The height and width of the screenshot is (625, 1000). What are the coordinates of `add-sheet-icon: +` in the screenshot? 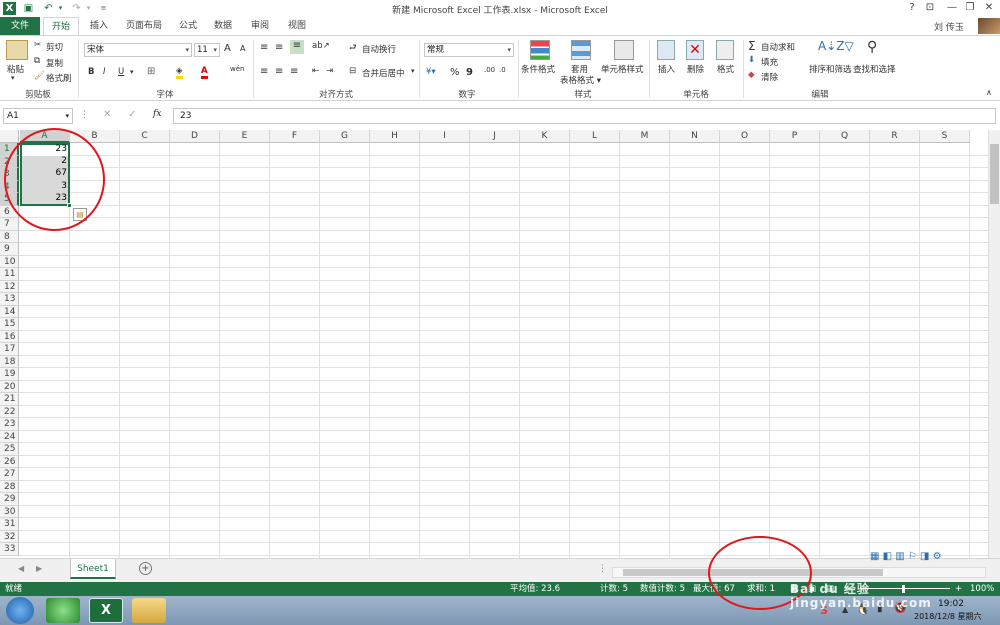 It's located at (145, 568).